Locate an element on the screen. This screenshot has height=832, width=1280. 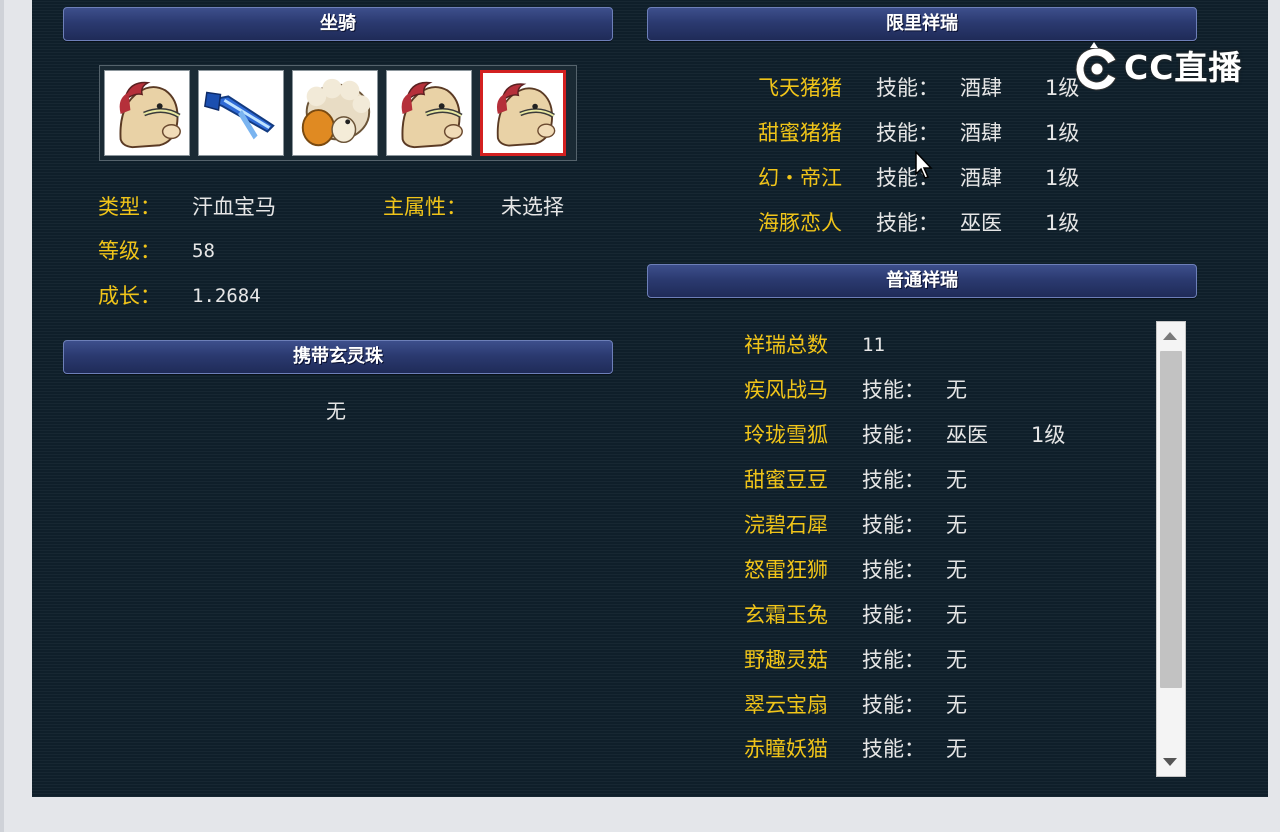
orbs-header: 携带玄灵珠 is located at coordinates (338, 357).